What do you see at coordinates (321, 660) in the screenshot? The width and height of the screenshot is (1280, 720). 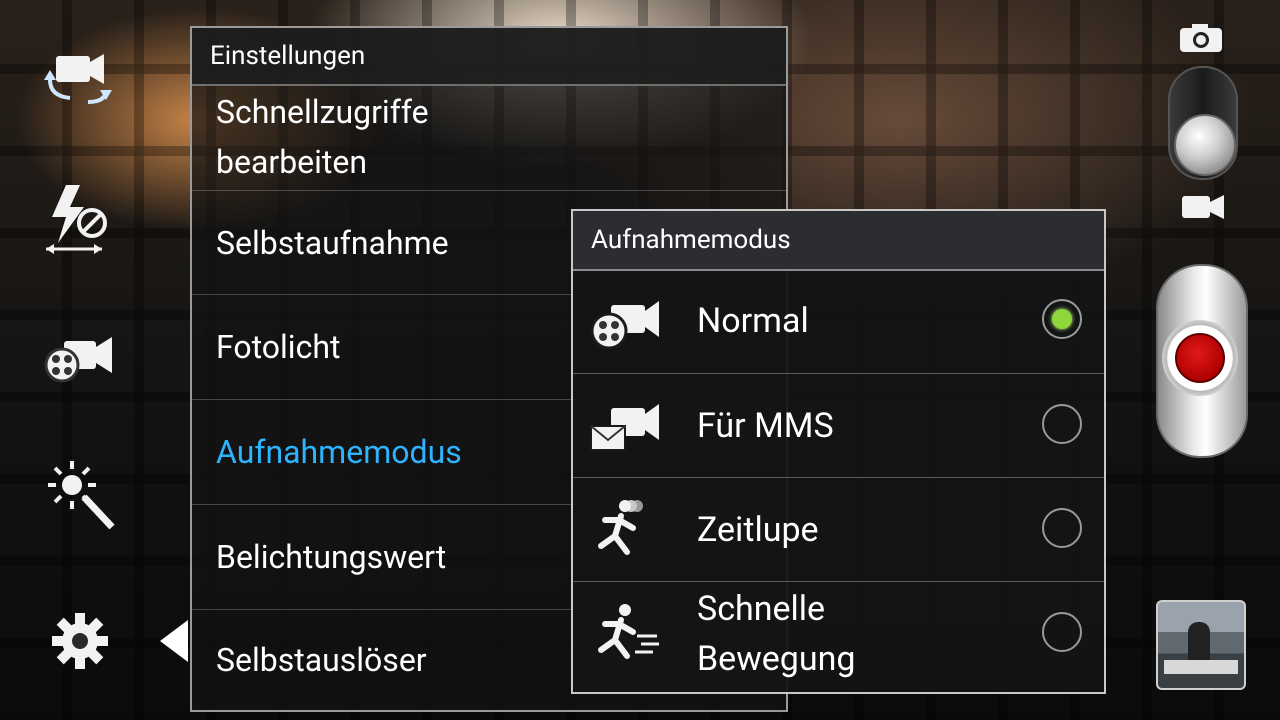 I see `settings-item-label: Selbstauslöser` at bounding box center [321, 660].